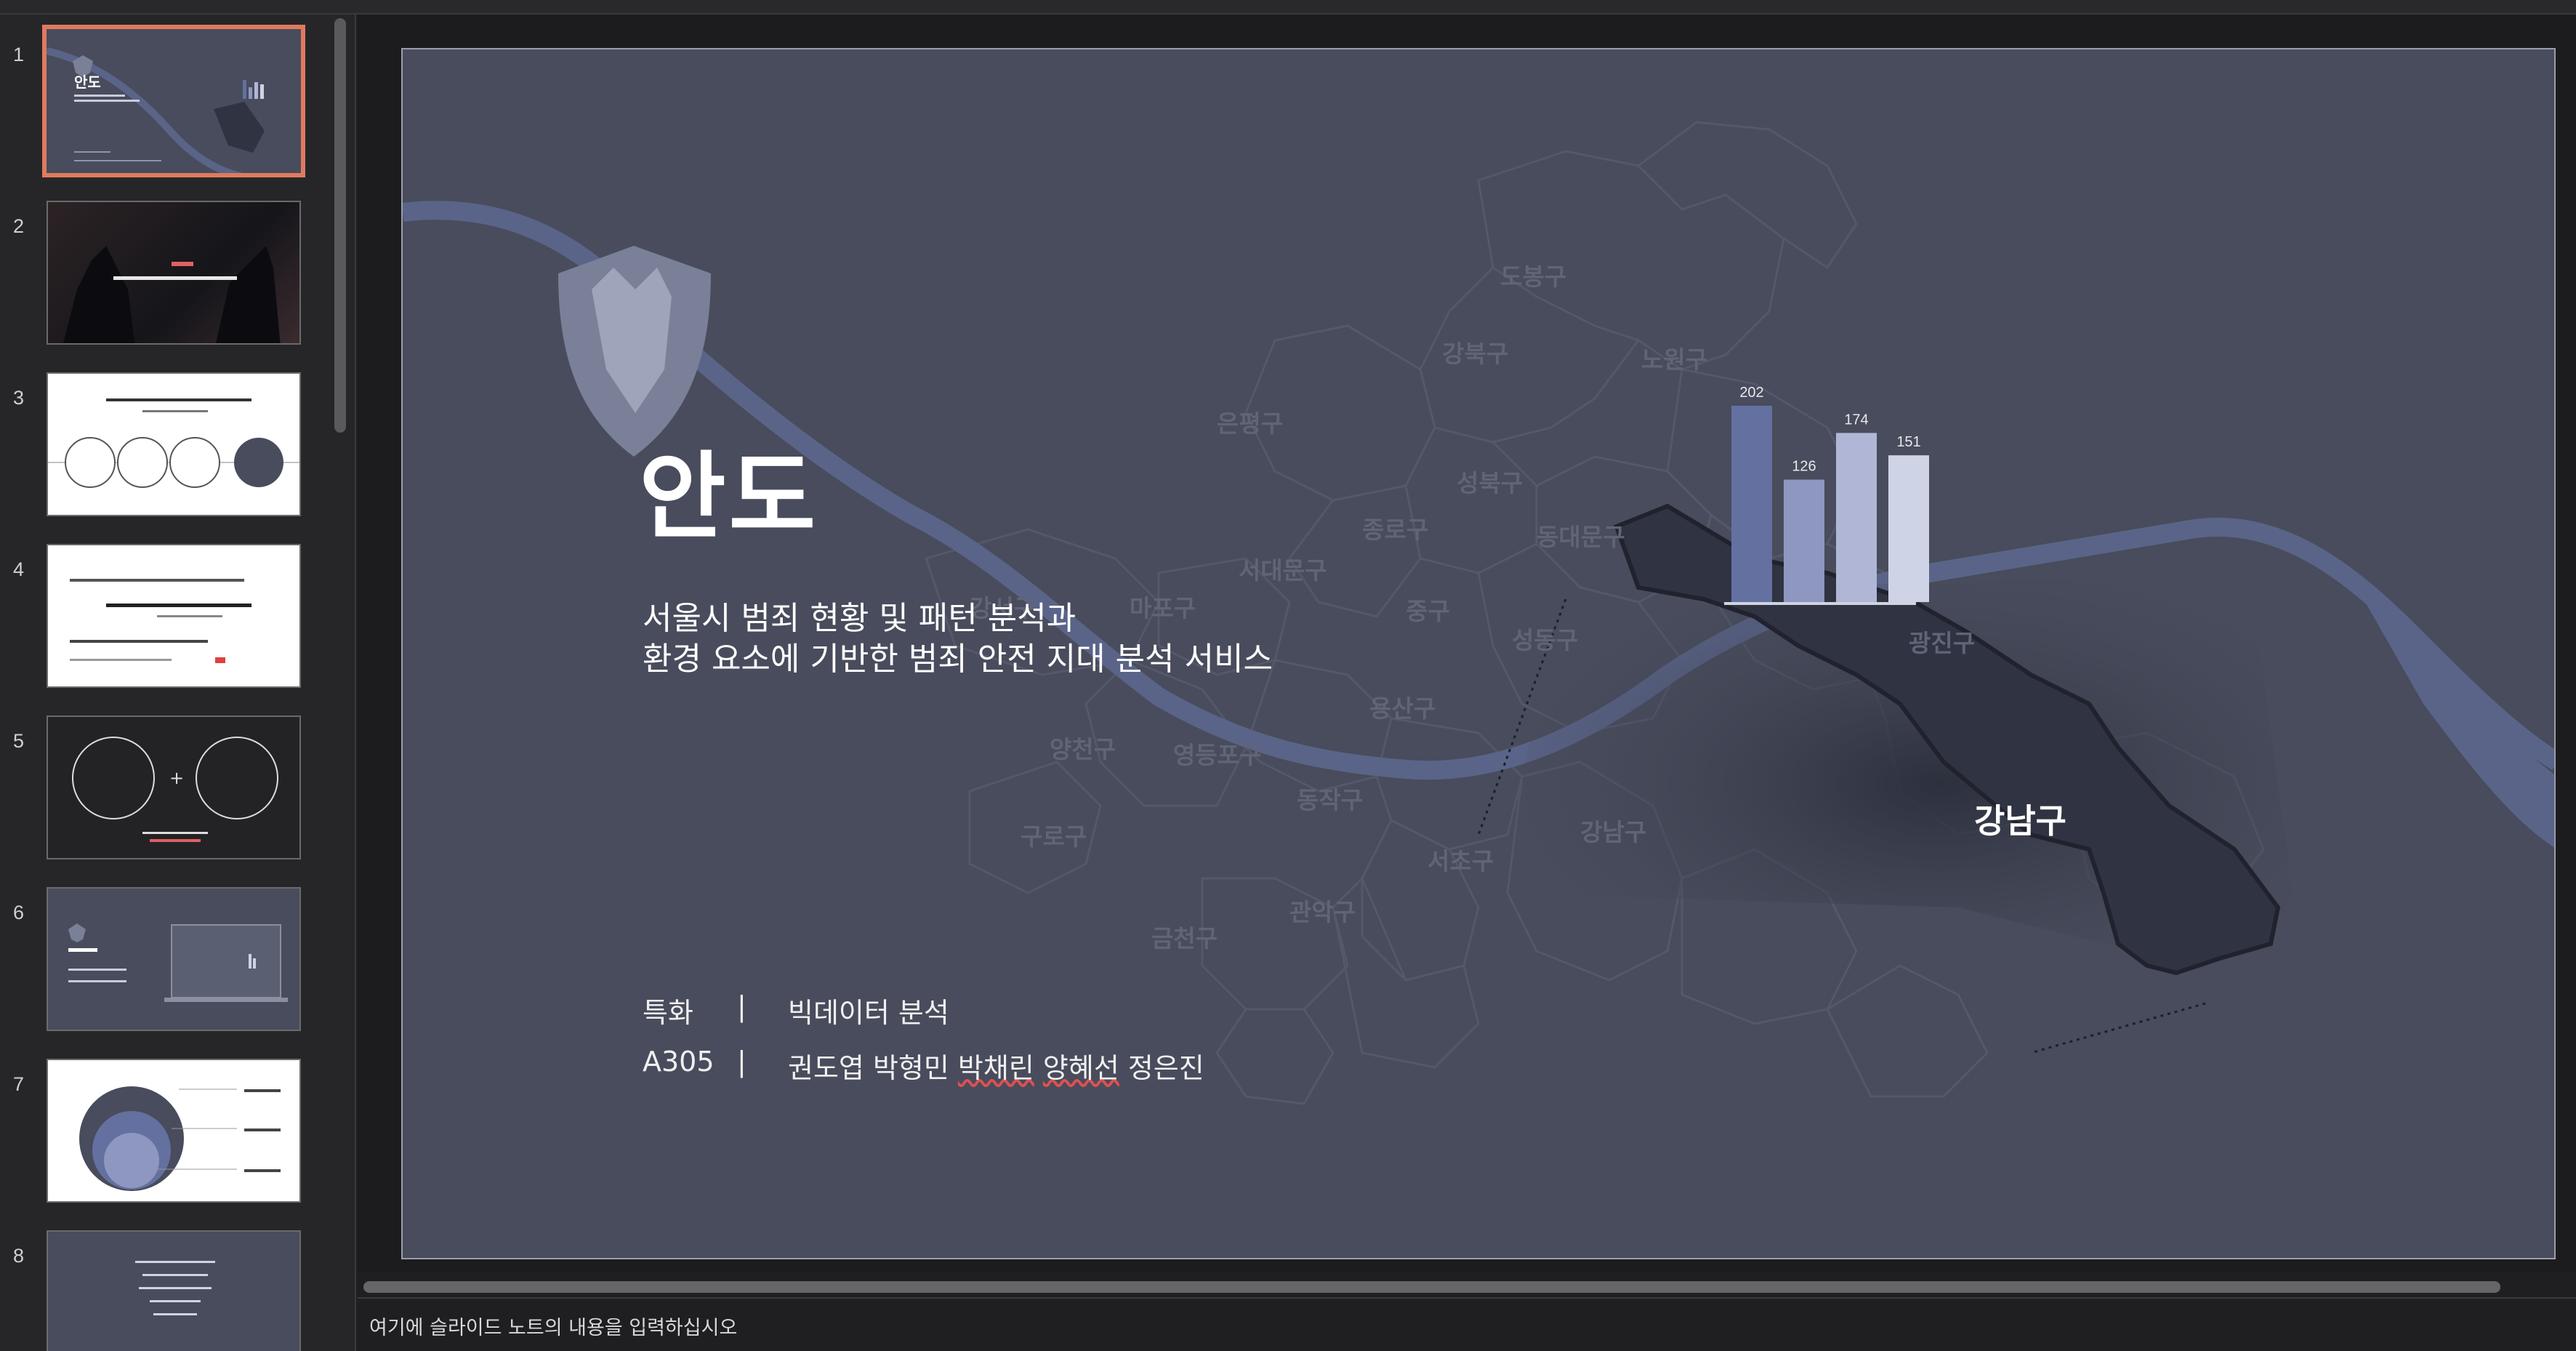 This screenshot has width=2576, height=1351. Describe the element at coordinates (19, 226) in the screenshot. I see `slide-number: 2` at that location.